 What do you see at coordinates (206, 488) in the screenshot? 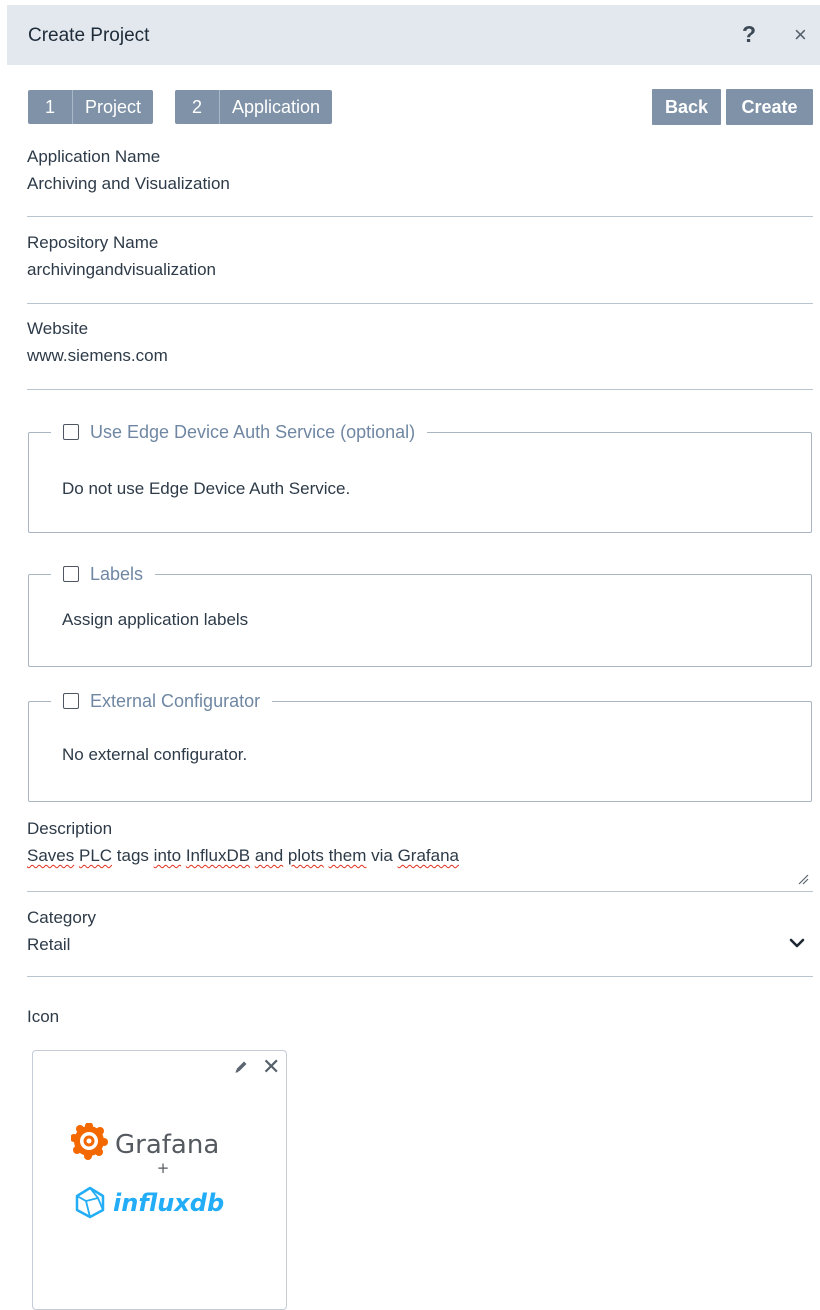
I see `auth-service-text: Do not use Edge Device Auth Service.` at bounding box center [206, 488].